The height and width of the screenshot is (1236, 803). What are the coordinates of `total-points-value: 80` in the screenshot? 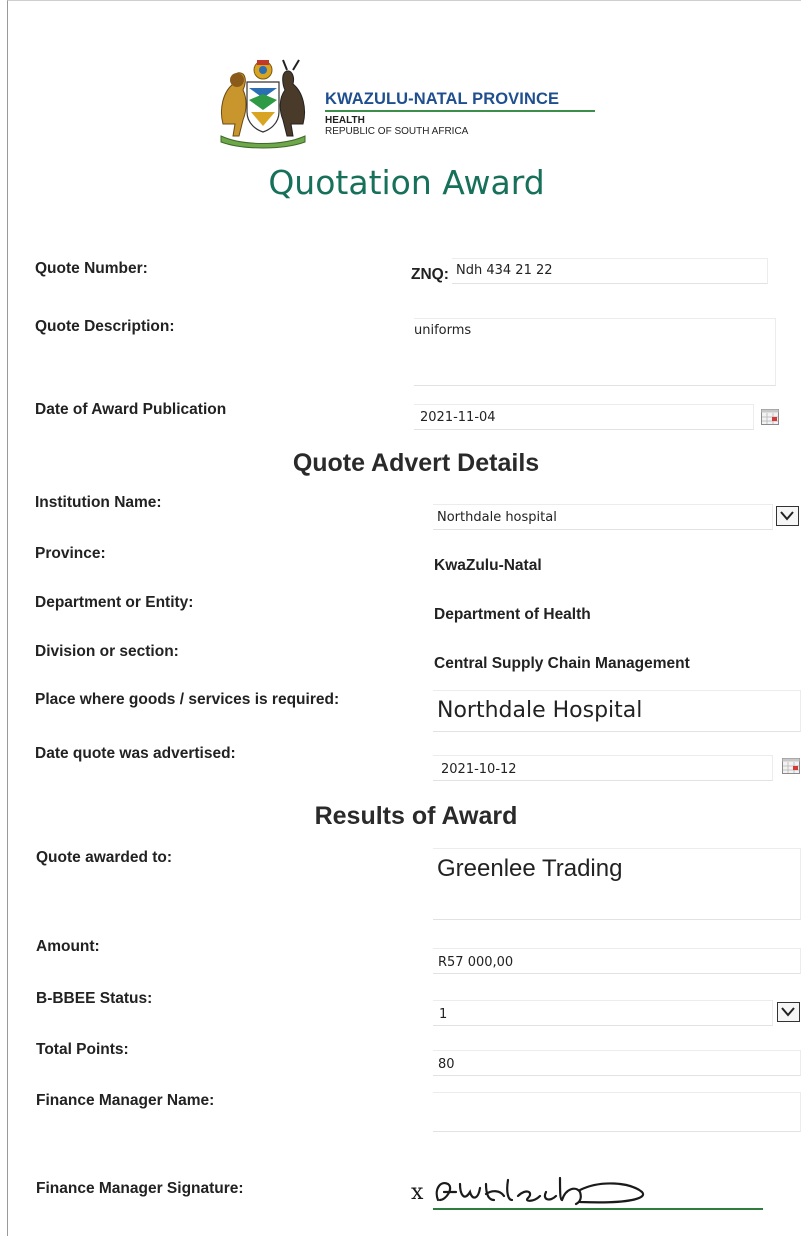 It's located at (446, 1064).